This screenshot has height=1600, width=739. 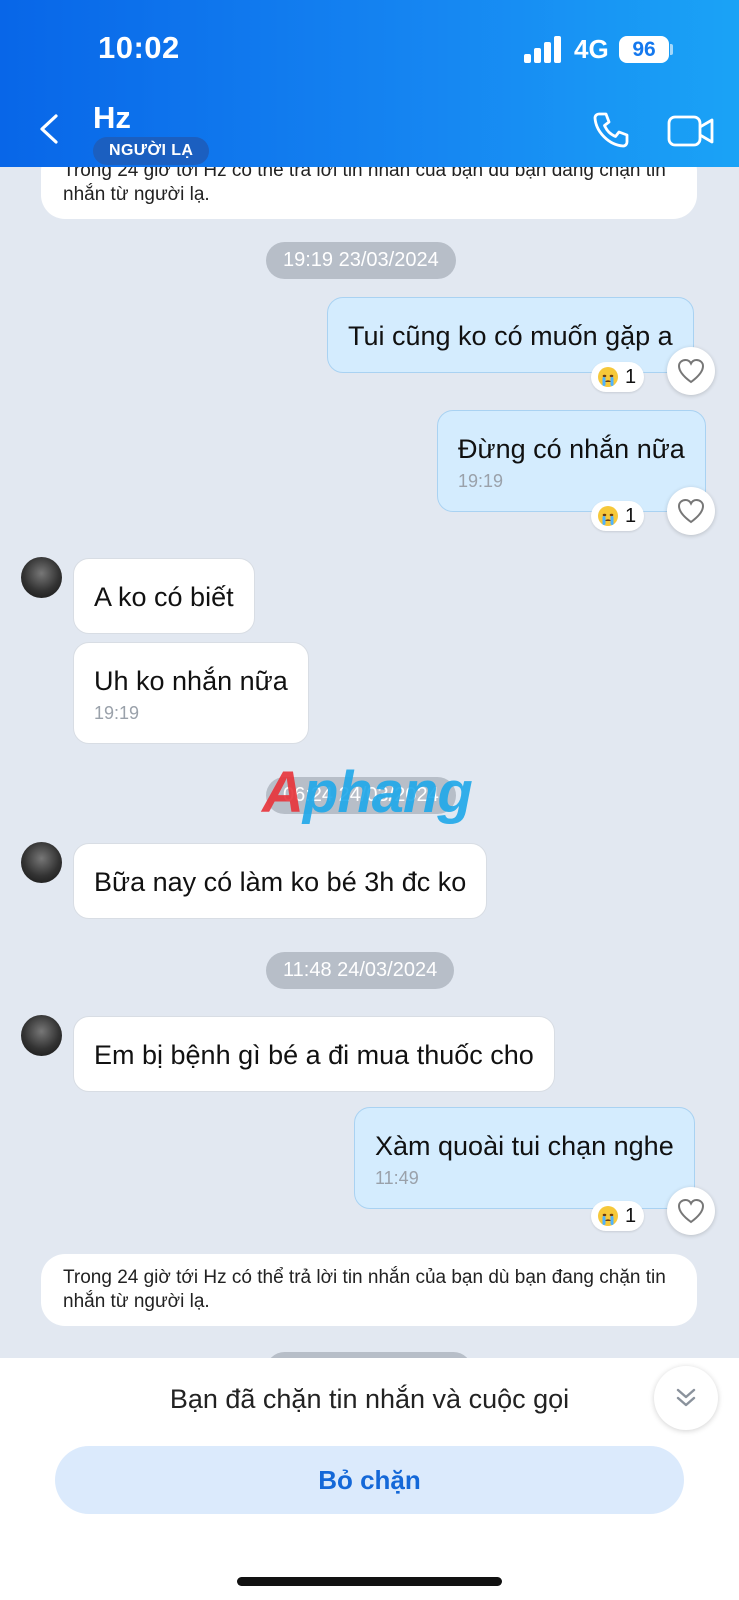 What do you see at coordinates (361, 260) in the screenshot?
I see `time-divider: 19:19 23/03/2024` at bounding box center [361, 260].